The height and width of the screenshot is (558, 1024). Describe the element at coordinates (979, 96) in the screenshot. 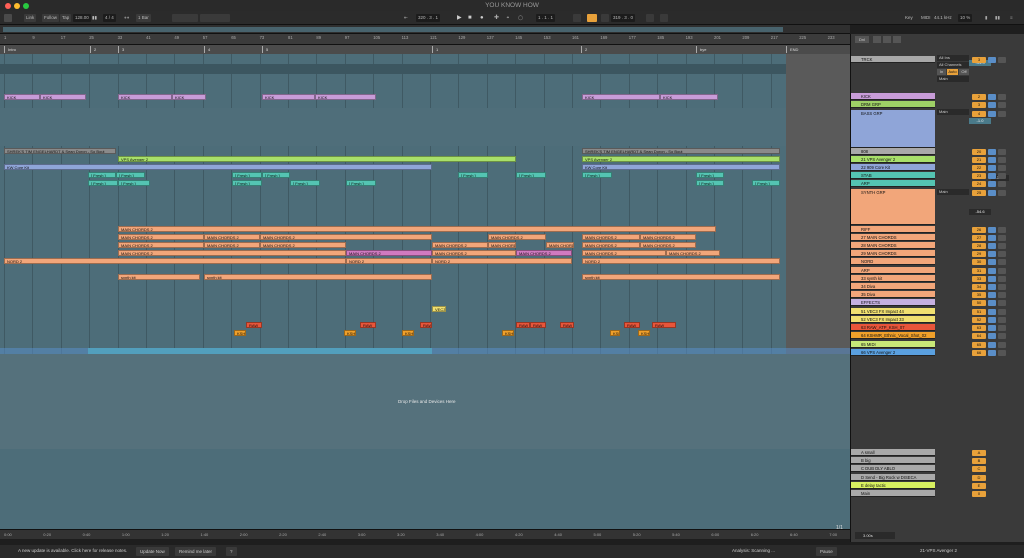

I see `track-activator-button: 2` at that location.